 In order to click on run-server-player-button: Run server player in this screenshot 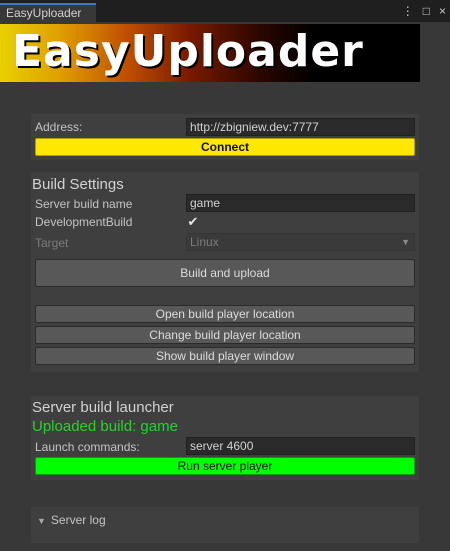, I will do `click(225, 466)`.